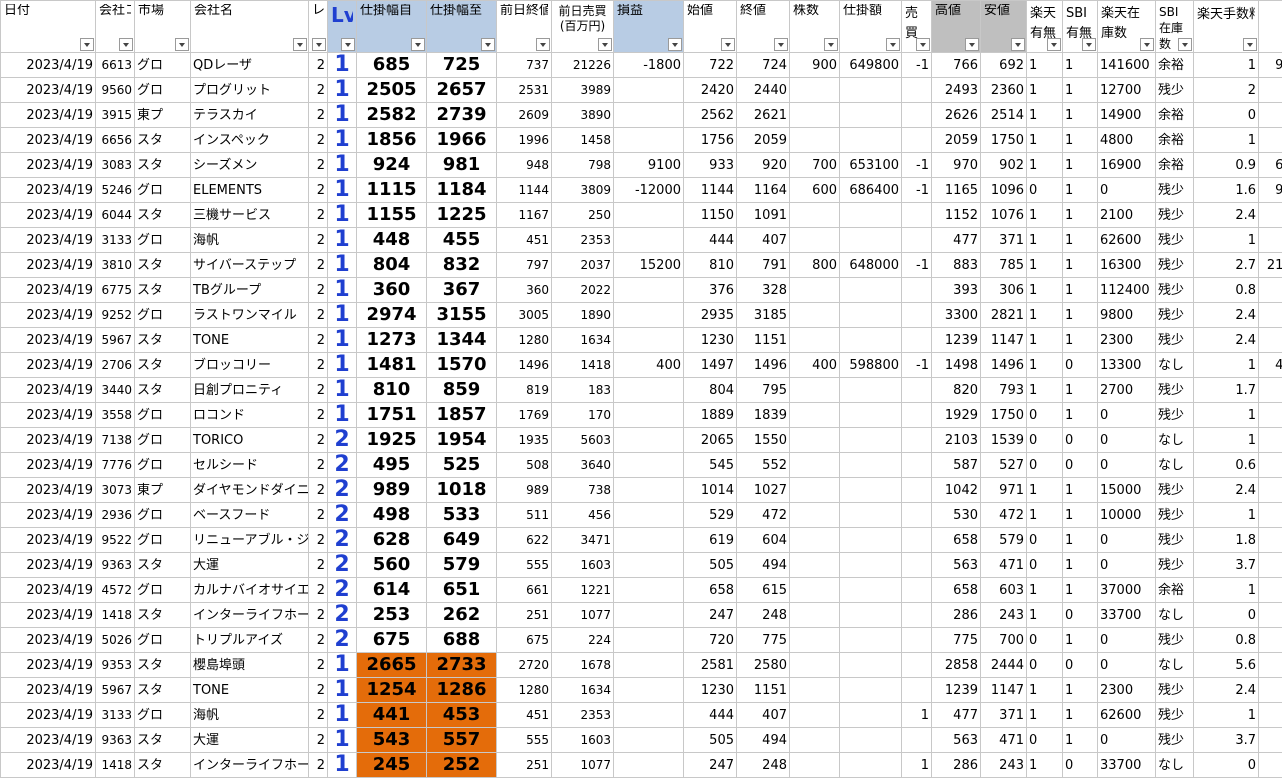 Image resolution: width=1282 pixels, height=778 pixels. I want to click on cell-close: 775, so click(763, 640).